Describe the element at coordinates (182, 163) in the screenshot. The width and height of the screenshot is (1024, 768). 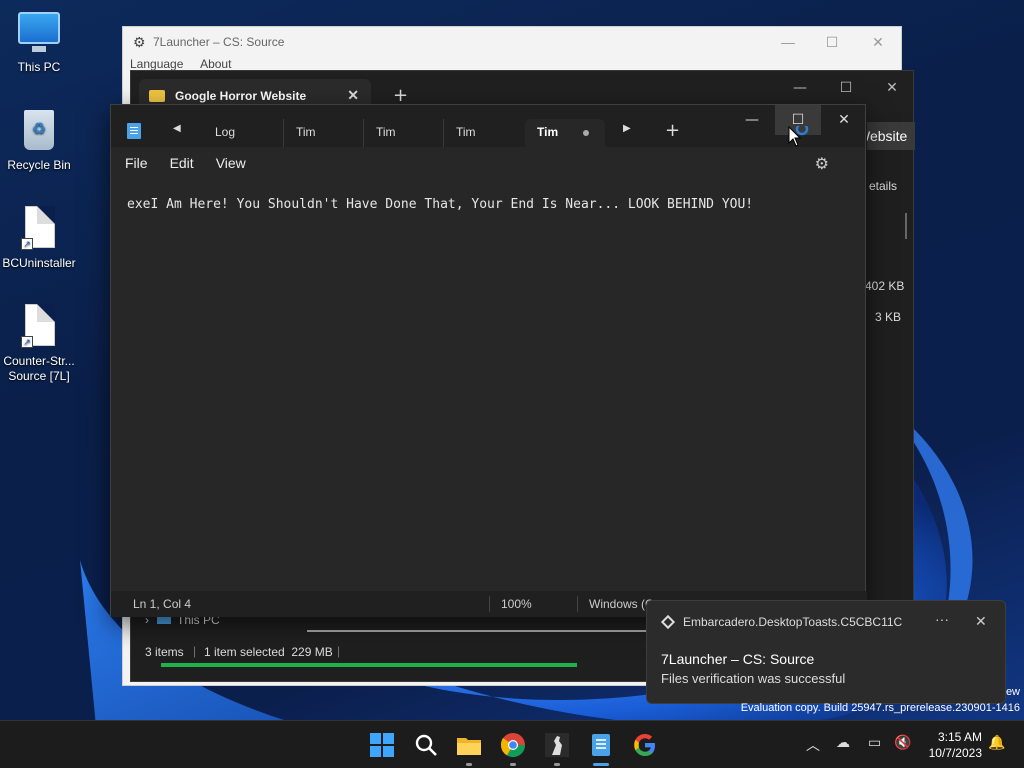
I see `menu-edit: Edit` at that location.